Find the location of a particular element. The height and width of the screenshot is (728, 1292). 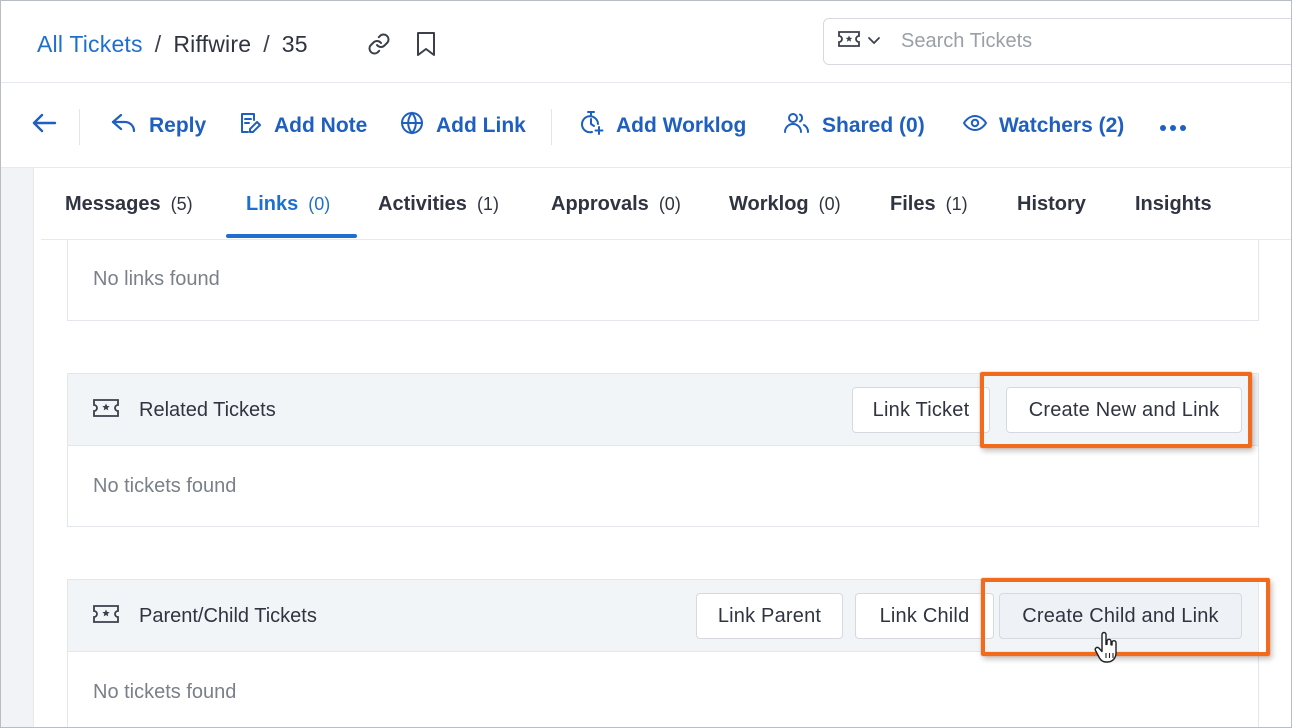

breadcrumb-ticket-id: 35 is located at coordinates (294, 44).